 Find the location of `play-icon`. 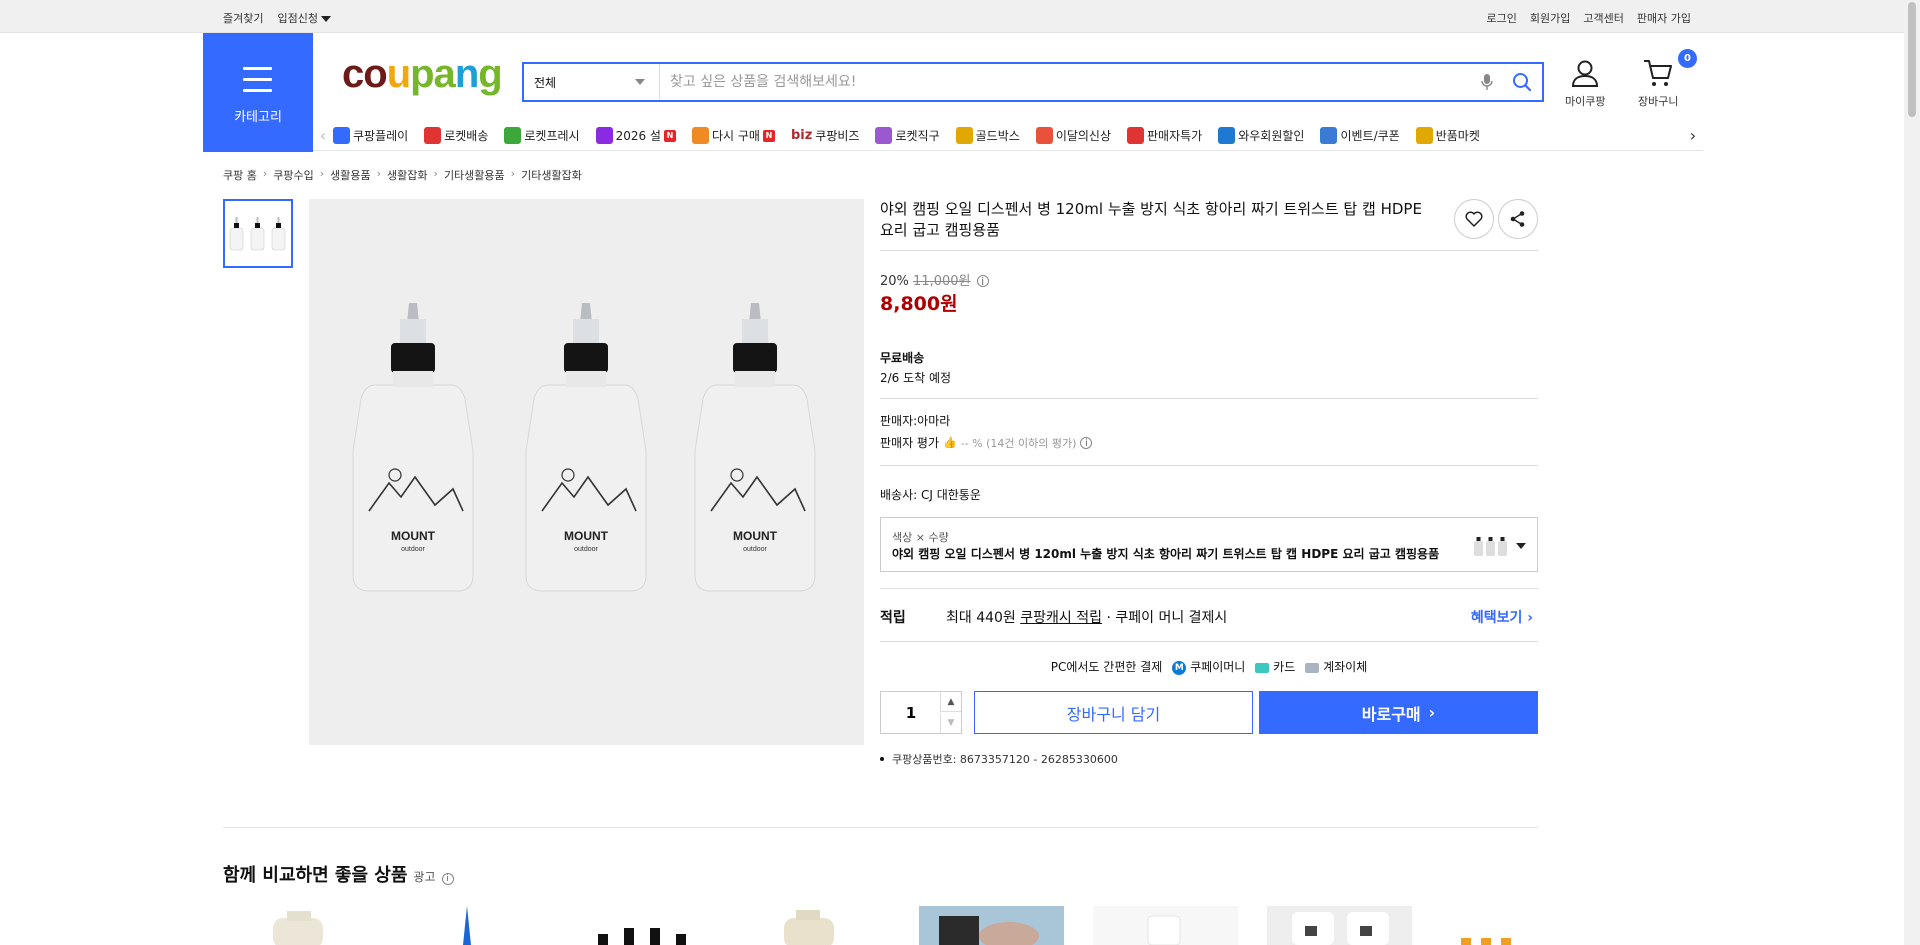

play-icon is located at coordinates (341, 135).